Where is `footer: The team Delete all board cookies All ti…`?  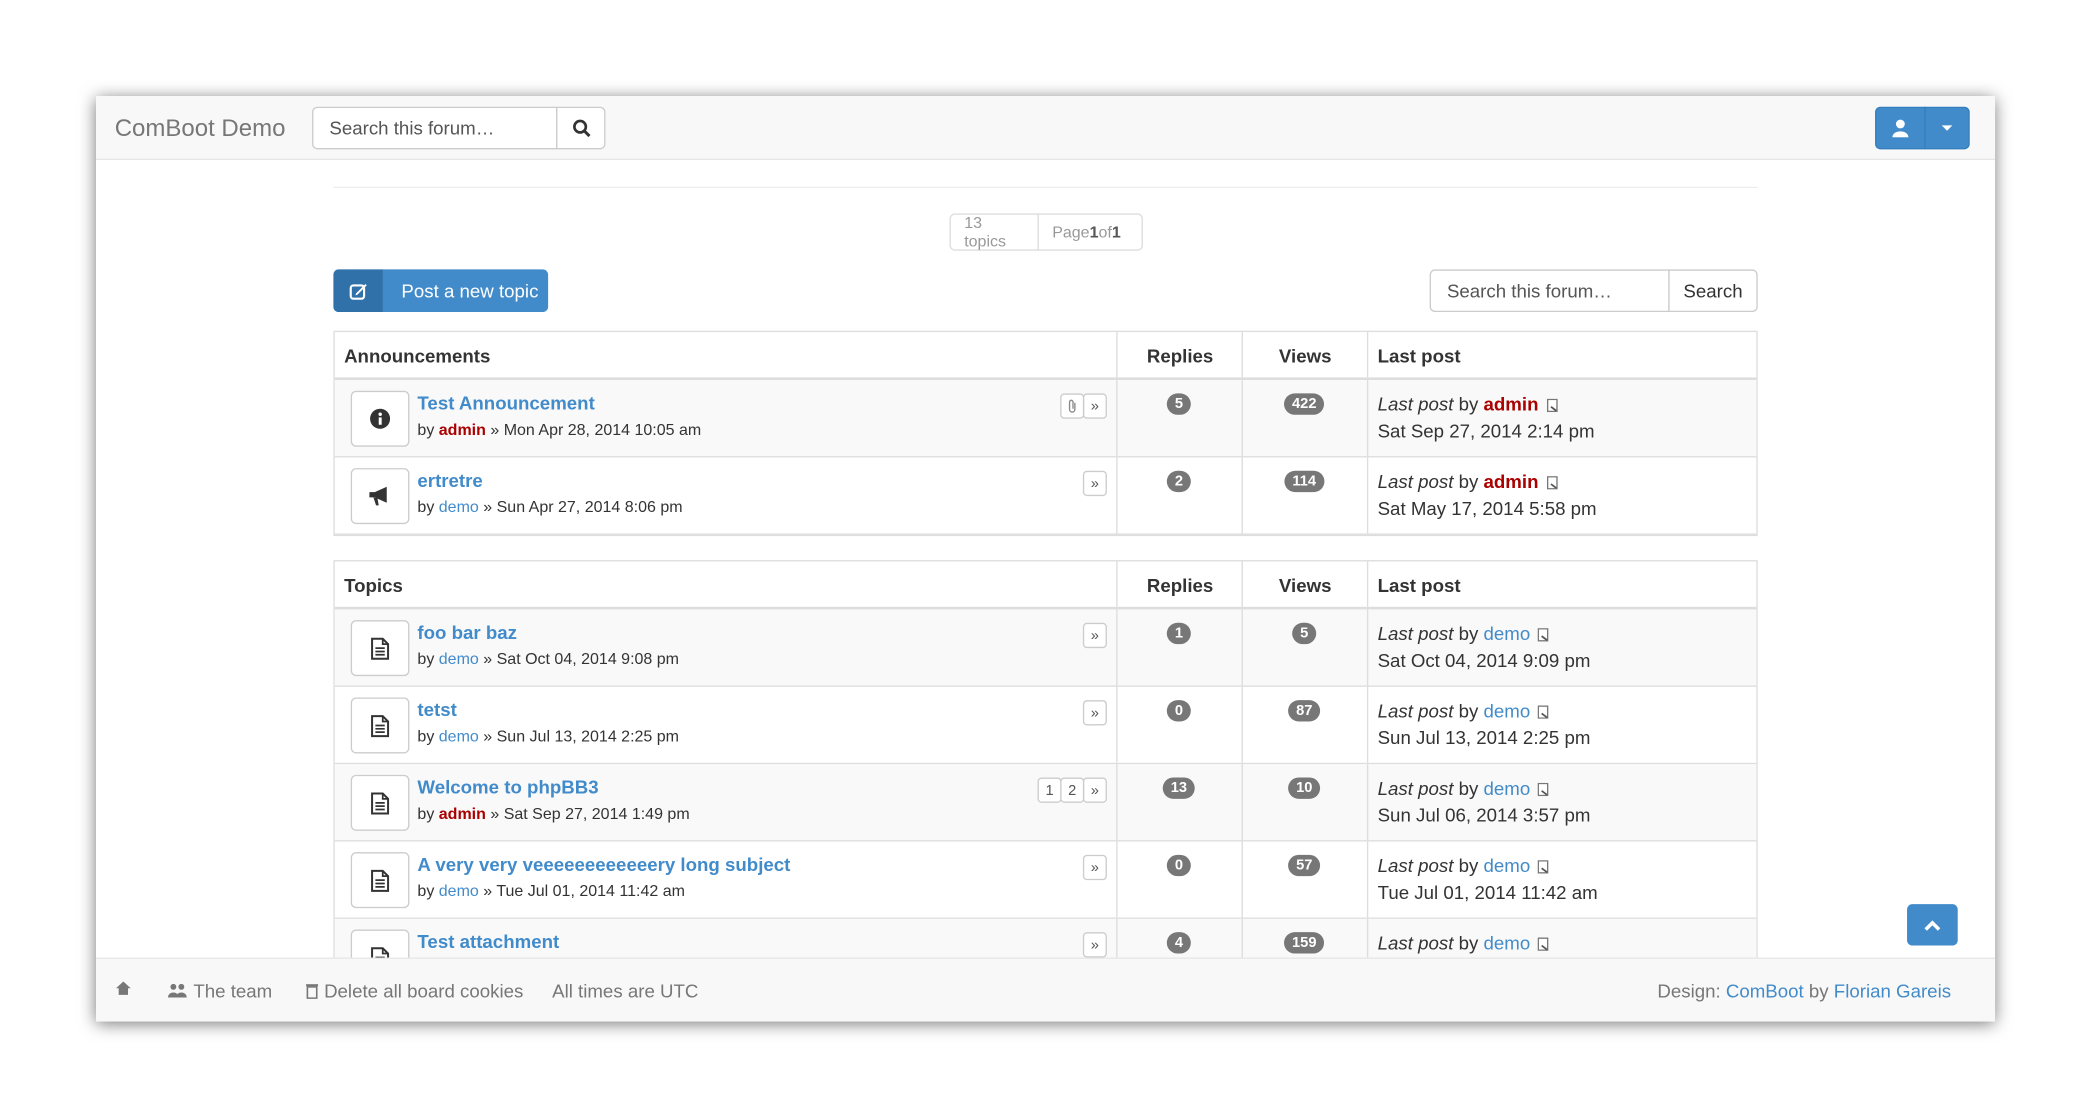
footer: The team Delete all board cookies All ti… is located at coordinates (1046, 989).